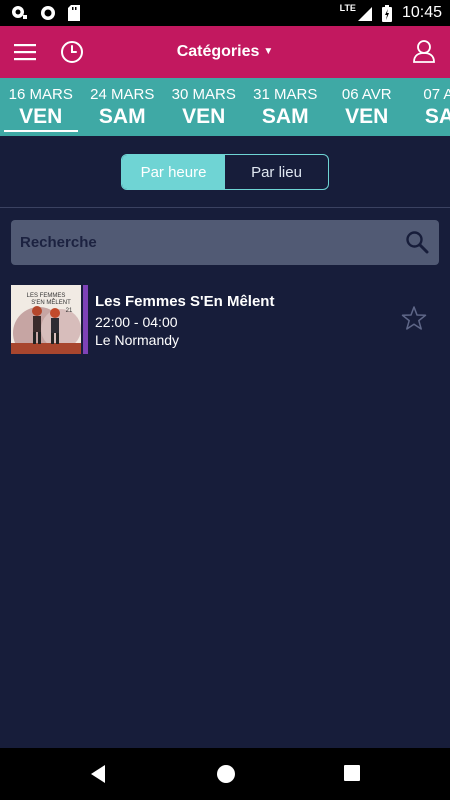 The width and height of the screenshot is (450, 800). I want to click on system-nav-bar, so click(225, 774).